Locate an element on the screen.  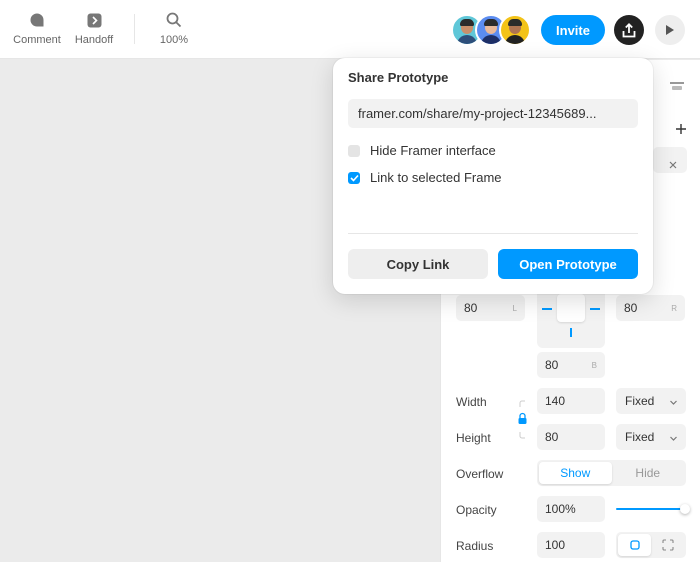
share-button is located at coordinates (629, 30).